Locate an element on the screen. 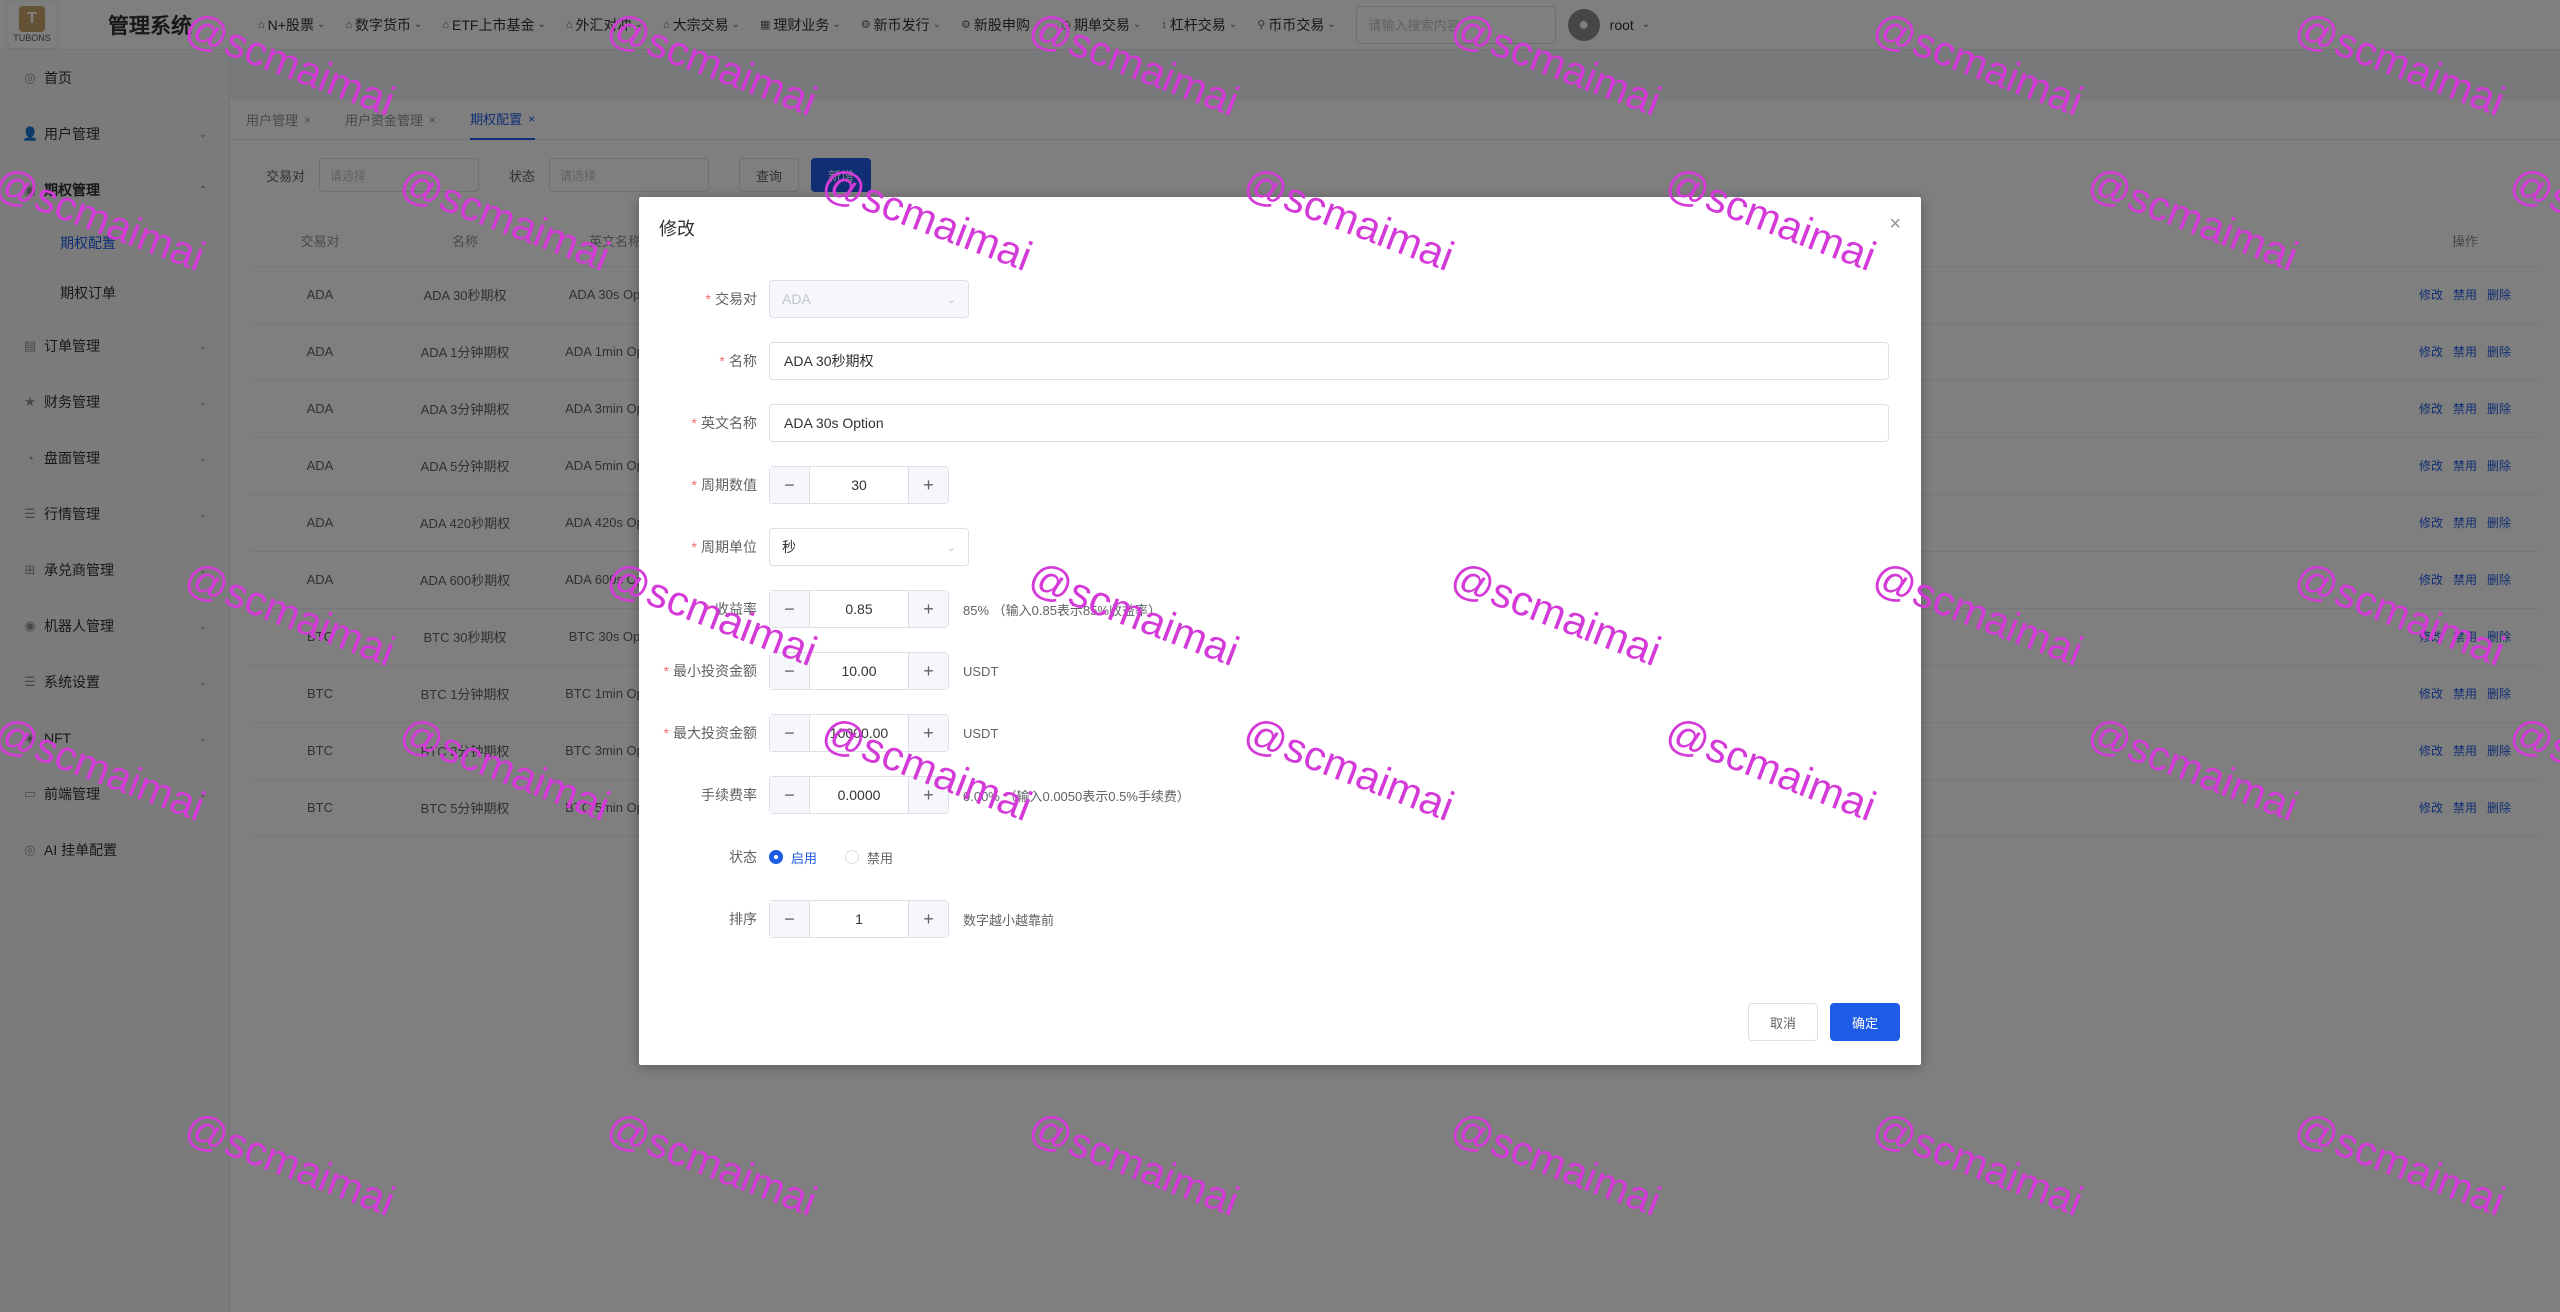 The width and height of the screenshot is (2560, 1312). yield-hint: 85% （输入0.85表示85%收益率） is located at coordinates (1062, 610).